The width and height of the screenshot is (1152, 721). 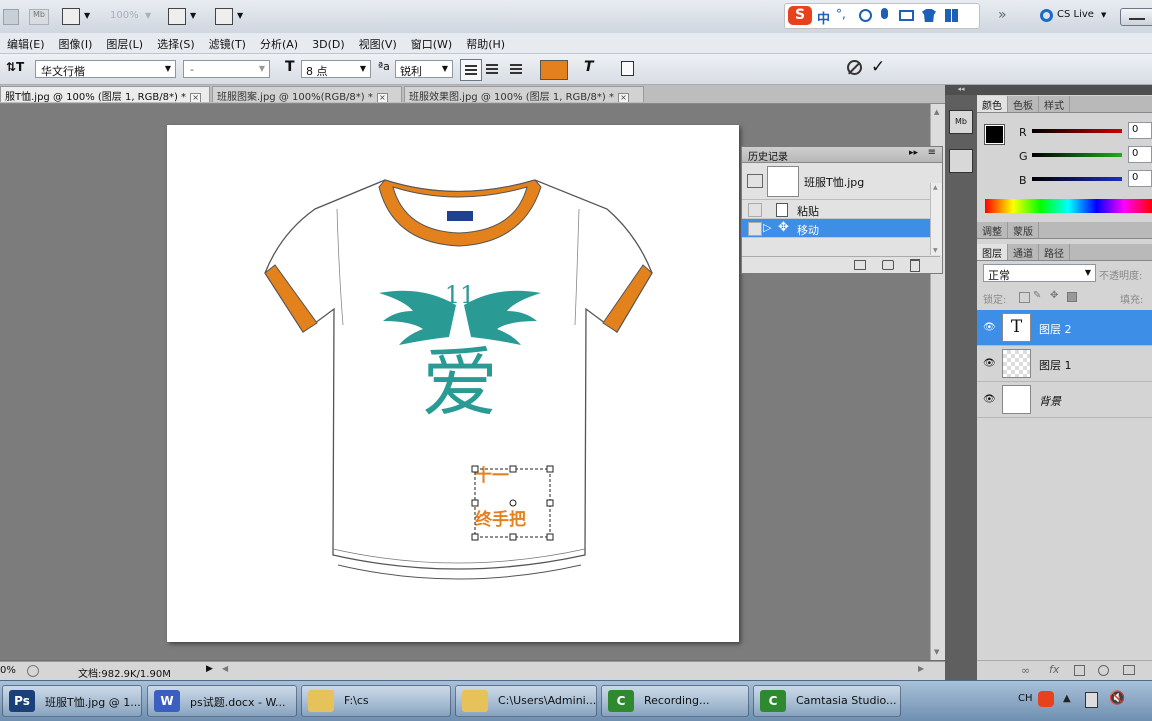 I want to click on tab-document-1: 服T恤.jpg @ 100% (图层 1, RGB/8*) * ×, so click(x=105, y=94).